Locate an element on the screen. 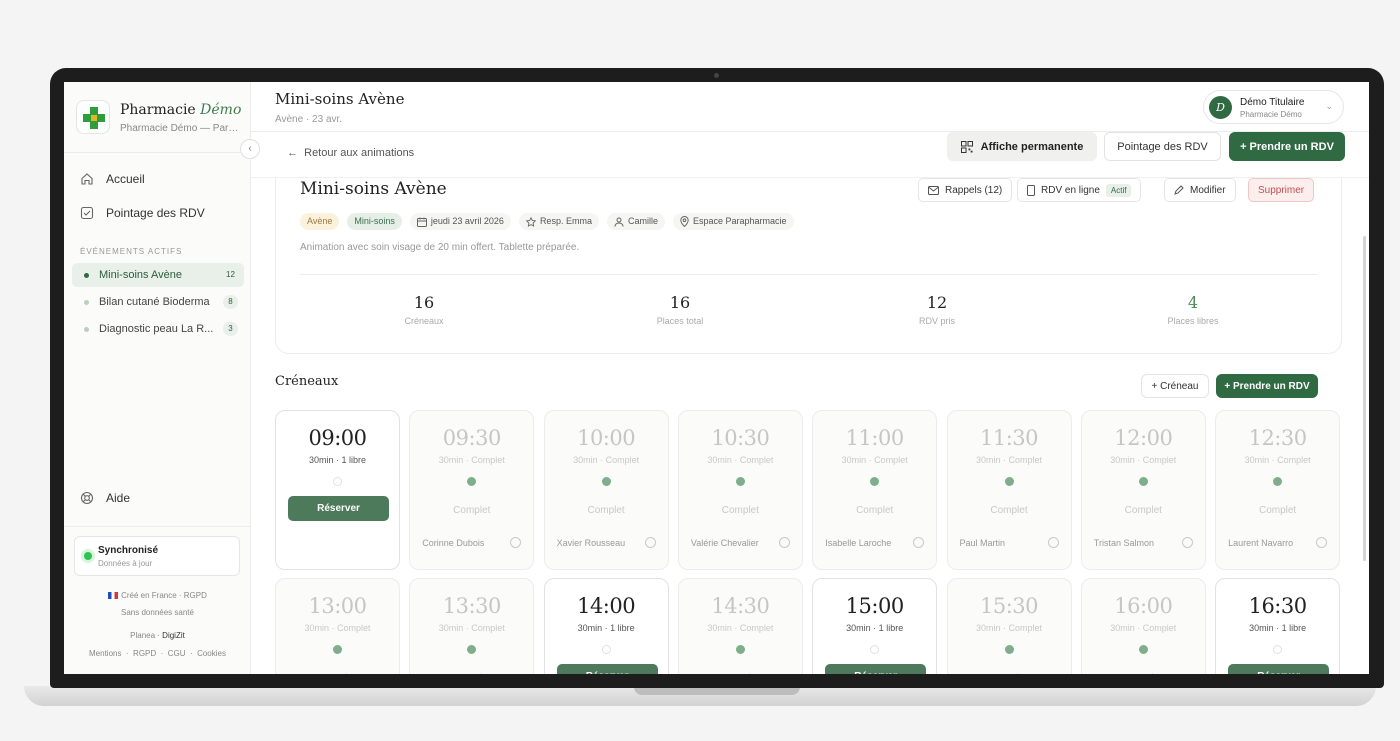 The image size is (1400, 741). edit-button: Modifier is located at coordinates (1200, 190).